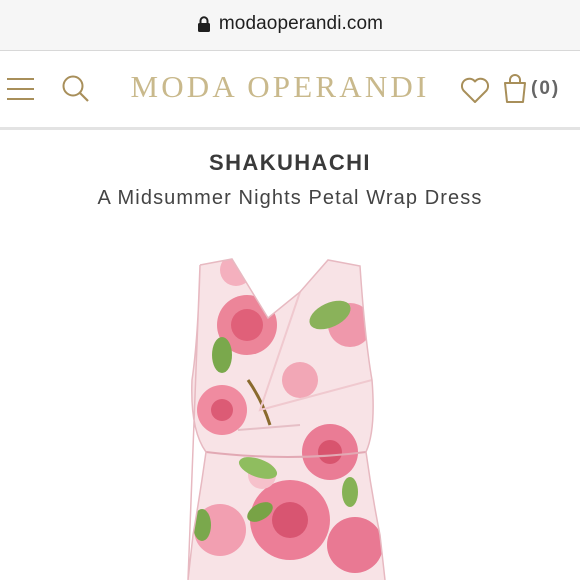 This screenshot has height=580, width=580. I want to click on hamburger-menu-icon, so click(20, 89).